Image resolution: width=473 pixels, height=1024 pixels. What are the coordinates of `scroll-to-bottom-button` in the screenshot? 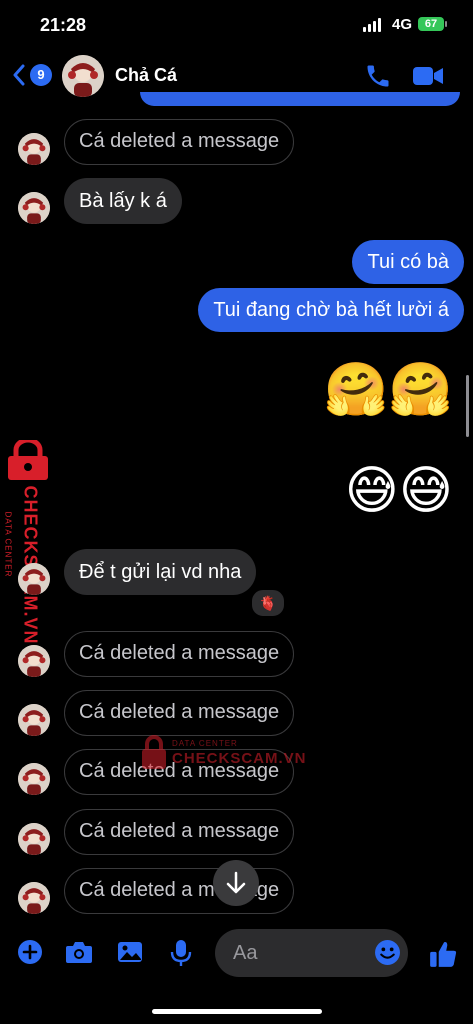 It's located at (236, 883).